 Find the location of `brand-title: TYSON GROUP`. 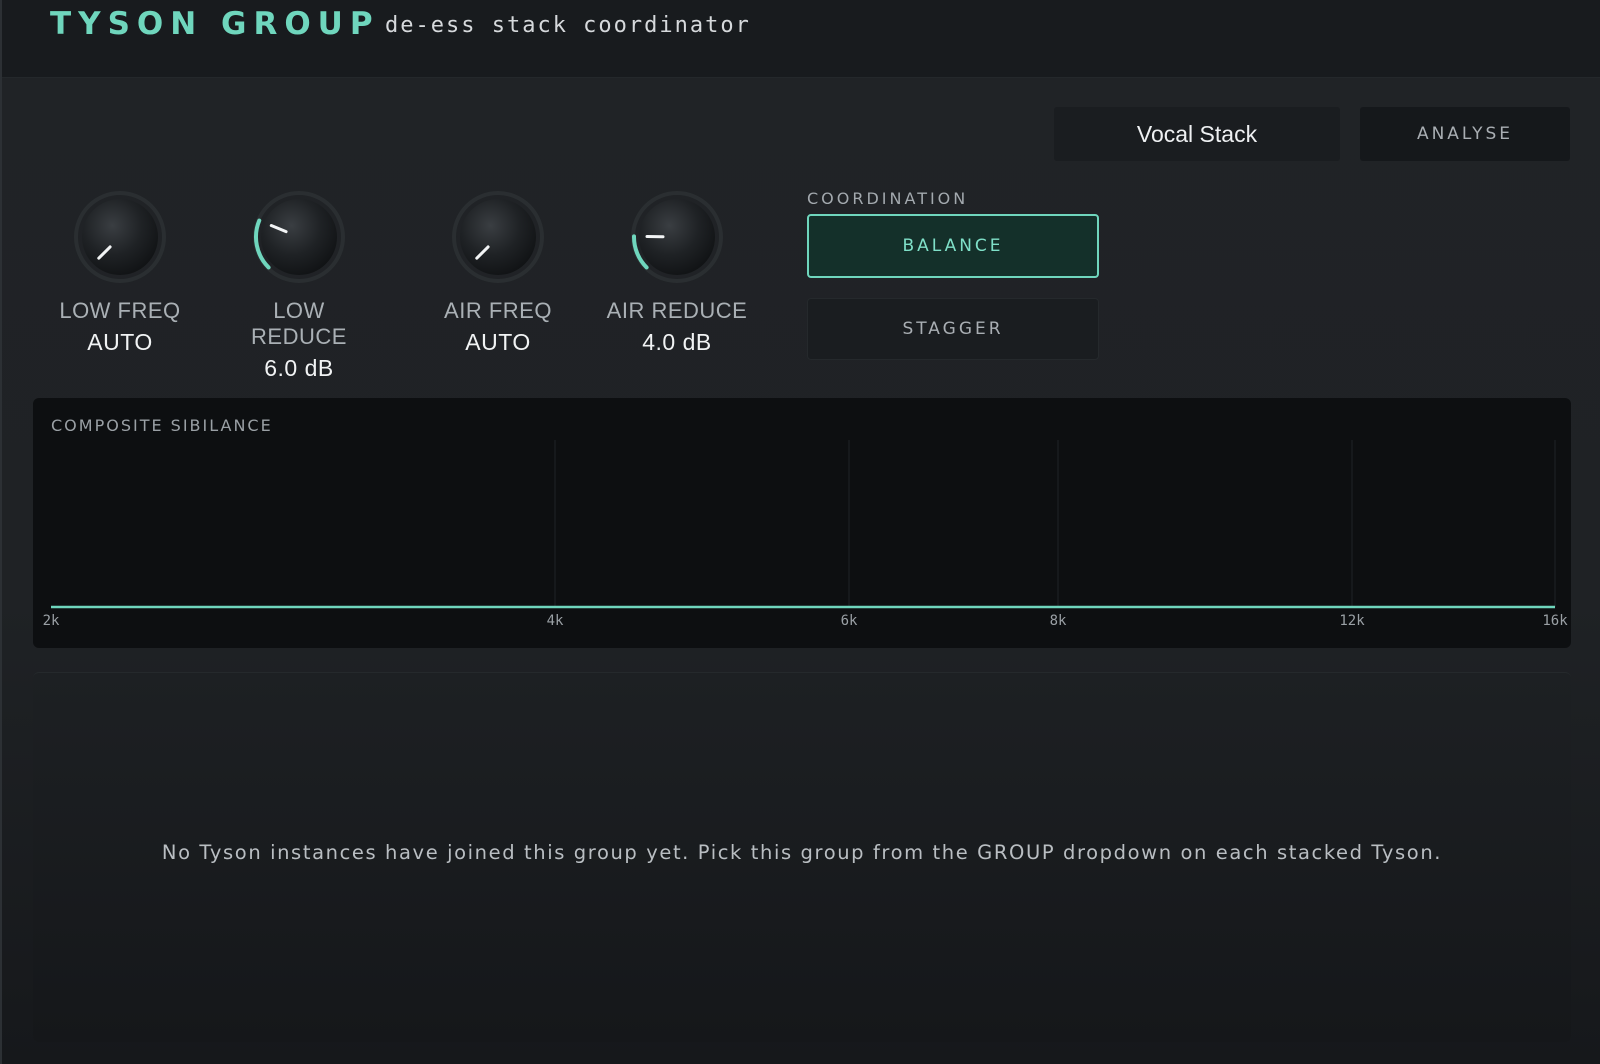

brand-title: TYSON GROUP is located at coordinates (215, 24).